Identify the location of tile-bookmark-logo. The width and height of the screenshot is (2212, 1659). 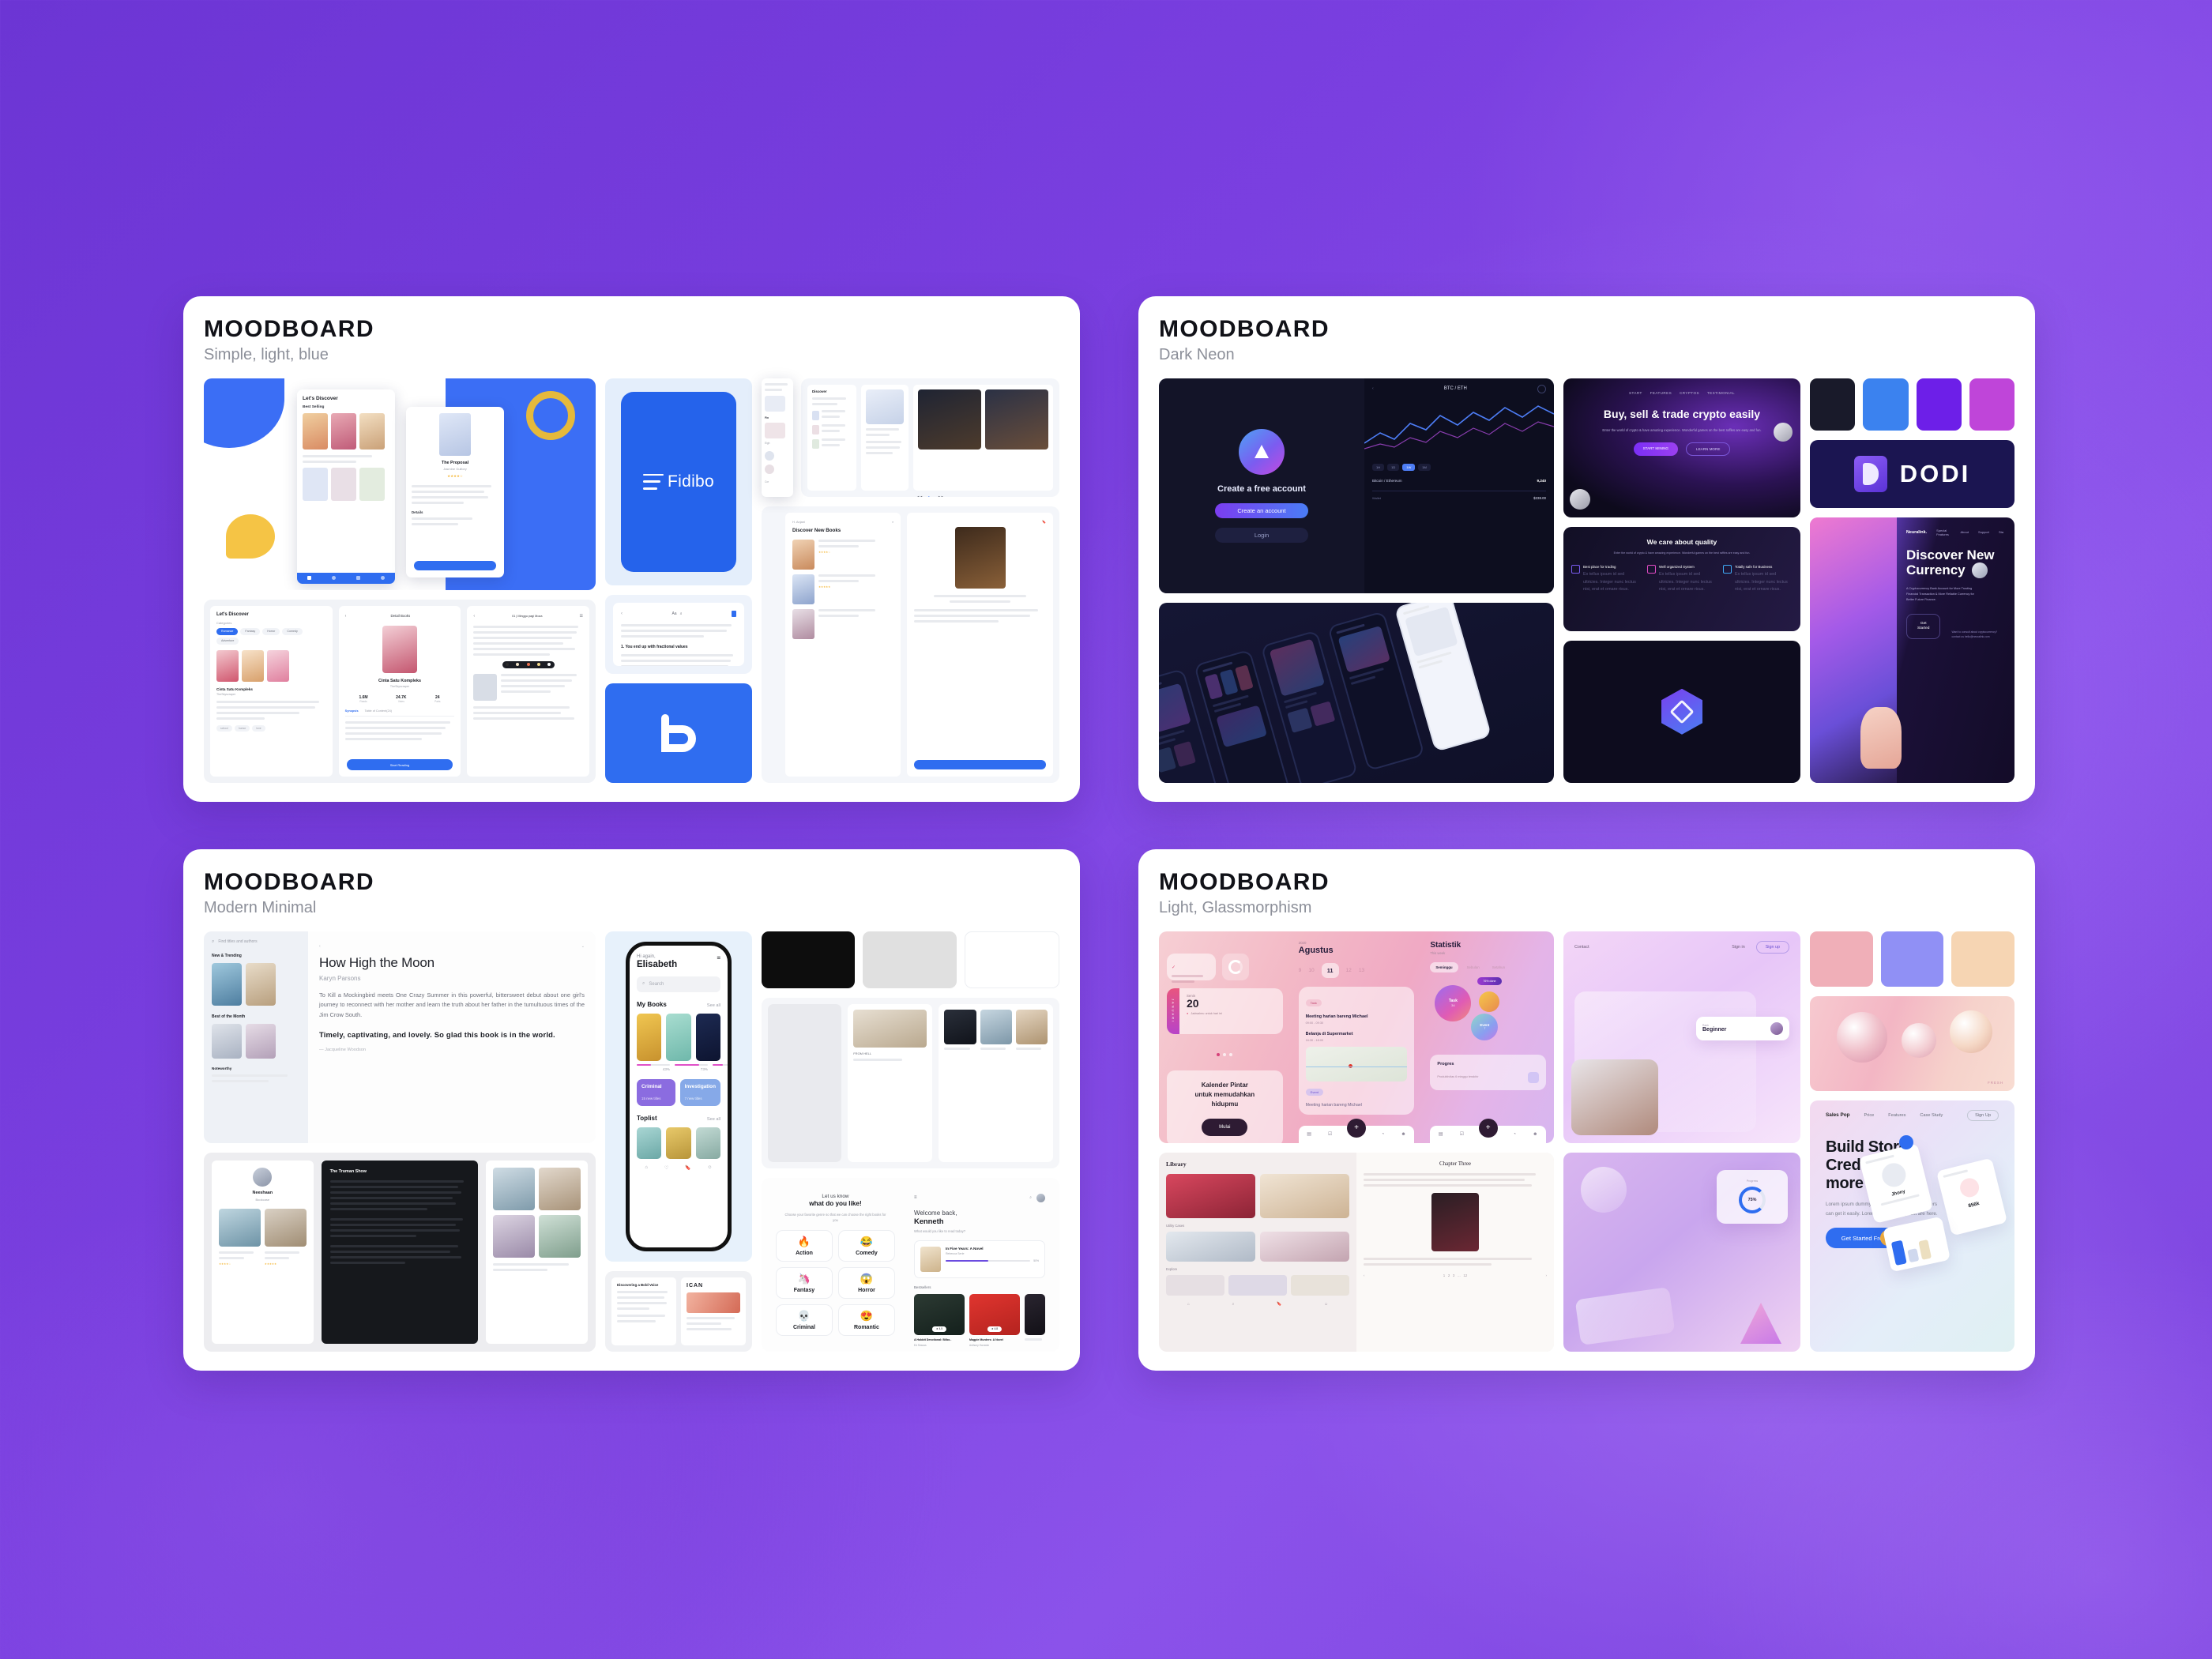
(678, 733).